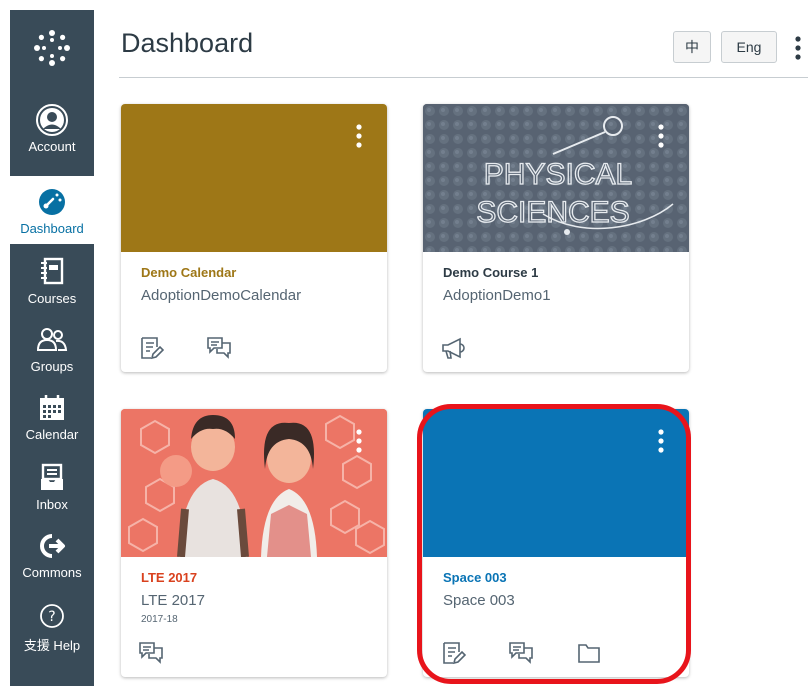  I want to click on nav-item-groups: Groups, so click(52, 348).